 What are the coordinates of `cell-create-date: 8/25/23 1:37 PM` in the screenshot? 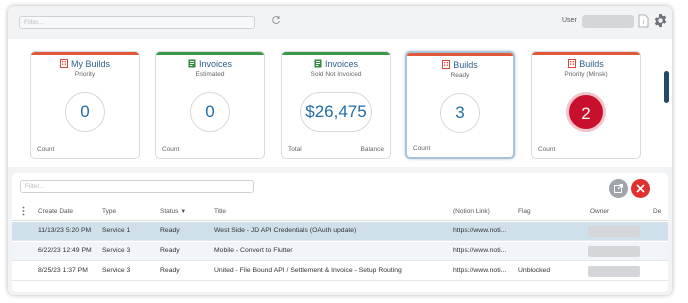 It's located at (63, 270).